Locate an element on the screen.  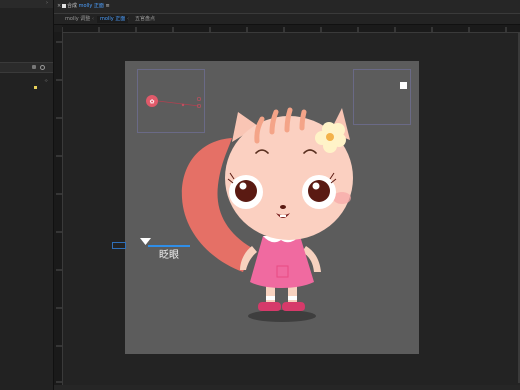
tag-icon is located at coordinates (34, 67).